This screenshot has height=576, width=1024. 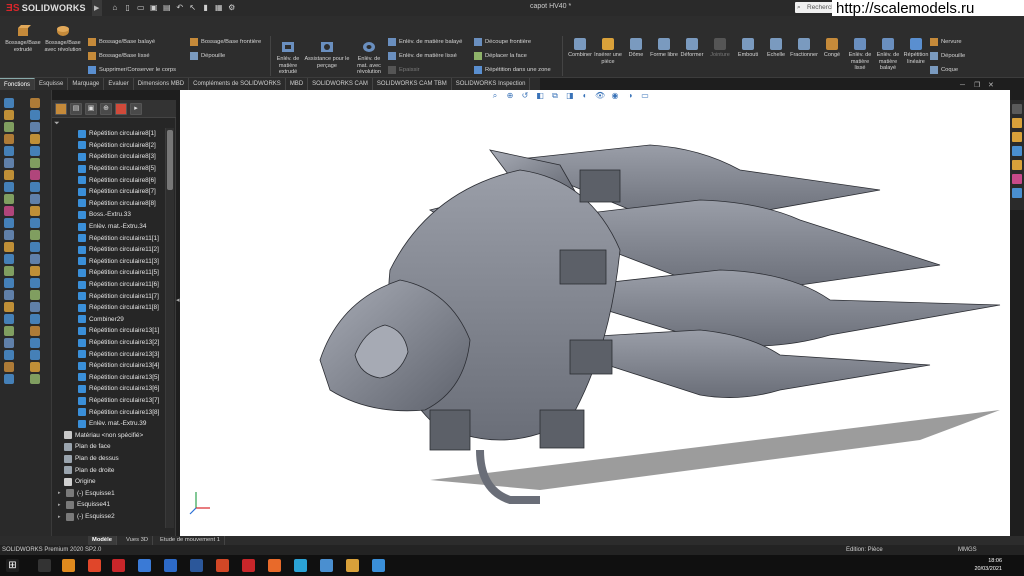 I want to click on tab-3d-views: Vues 3D, so click(x=138, y=540).